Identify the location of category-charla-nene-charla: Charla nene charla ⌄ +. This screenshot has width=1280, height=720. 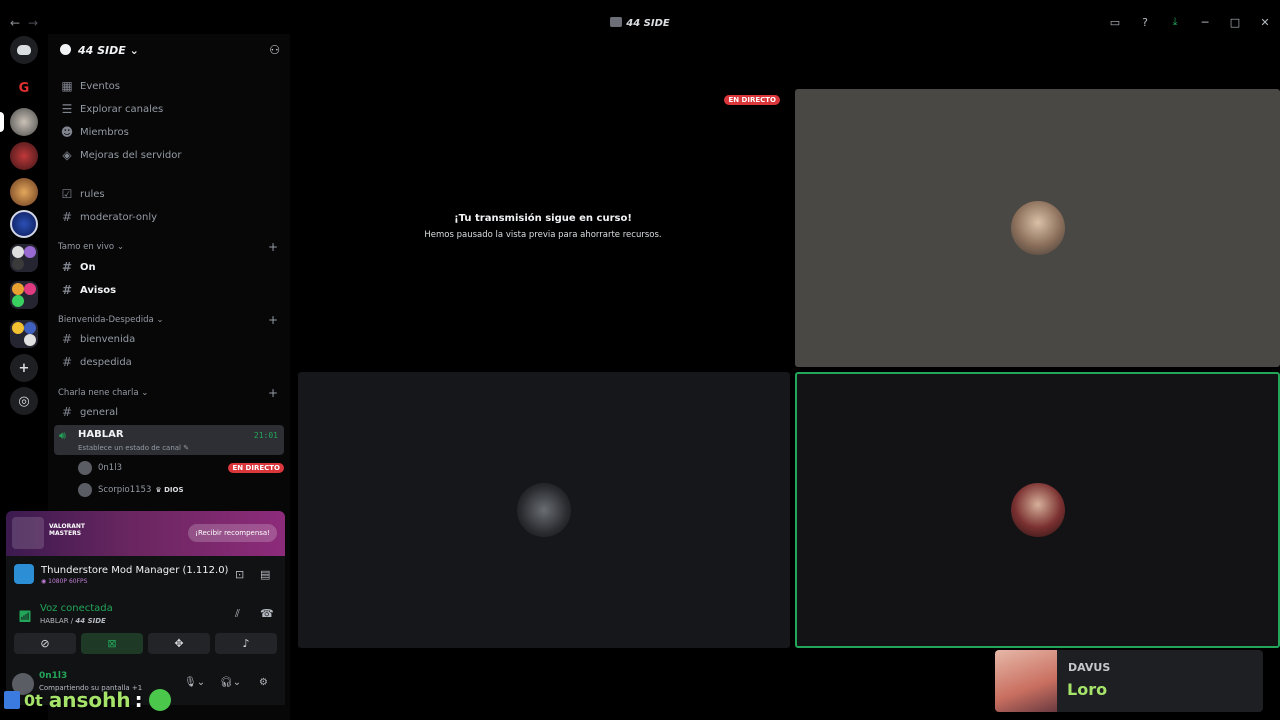
(170, 393).